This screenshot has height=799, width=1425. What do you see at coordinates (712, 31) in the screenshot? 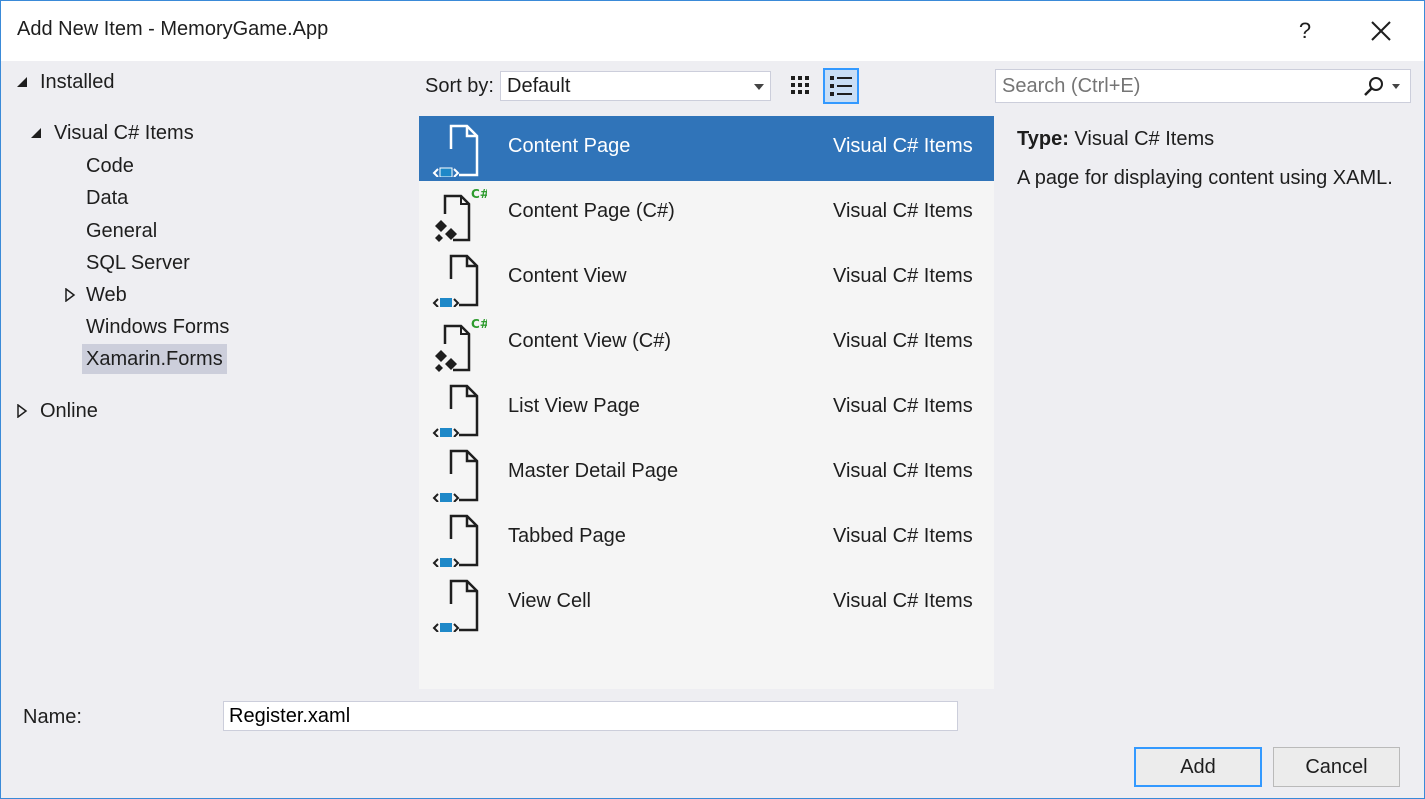
I see `title-bar: Add New Item - MemoryGame.App ?` at bounding box center [712, 31].